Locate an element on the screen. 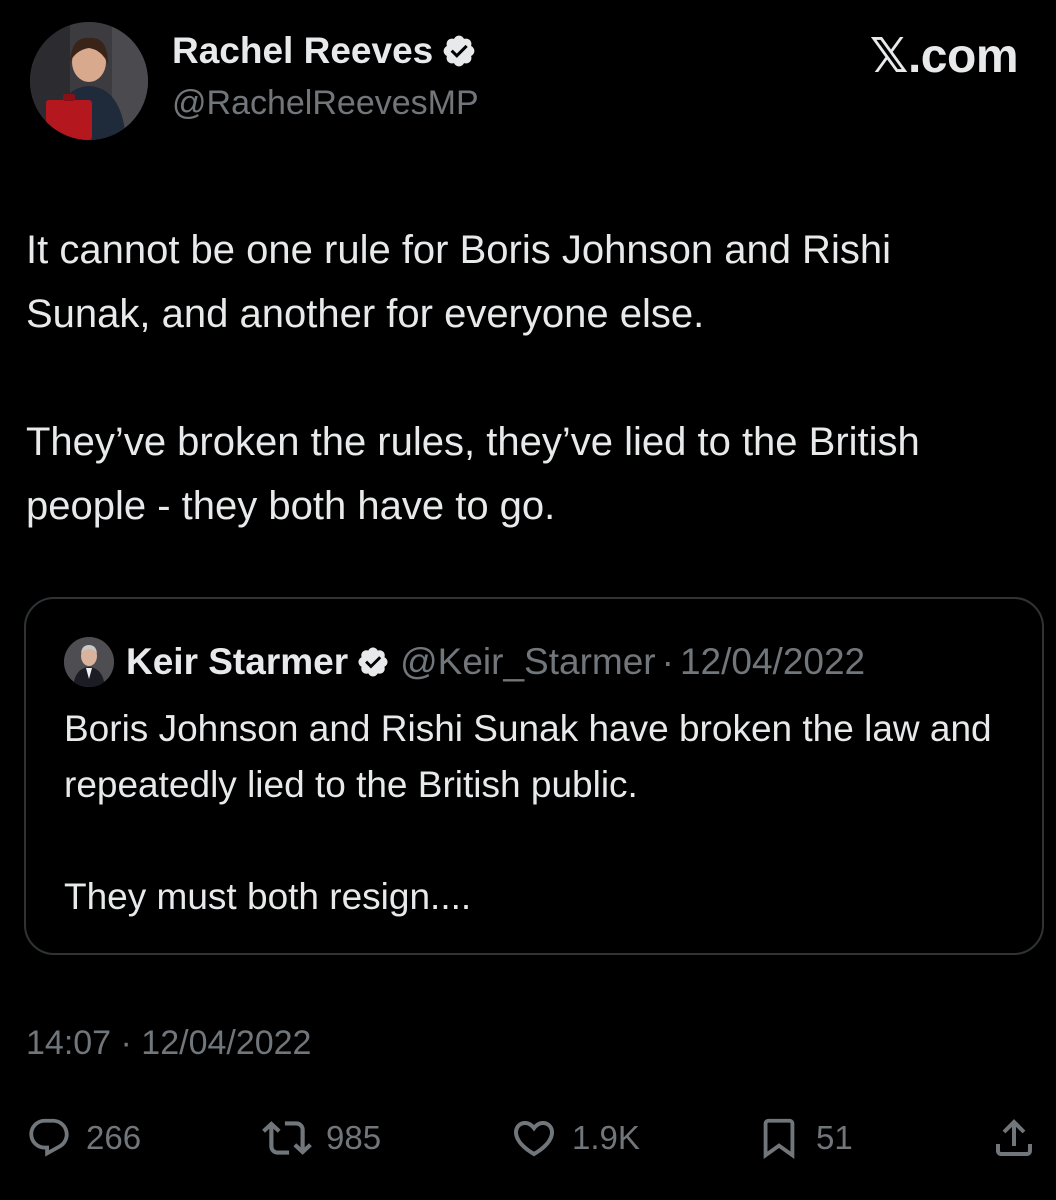 The height and width of the screenshot is (1200, 1056). bookmark-count: 51 is located at coordinates (834, 1137).